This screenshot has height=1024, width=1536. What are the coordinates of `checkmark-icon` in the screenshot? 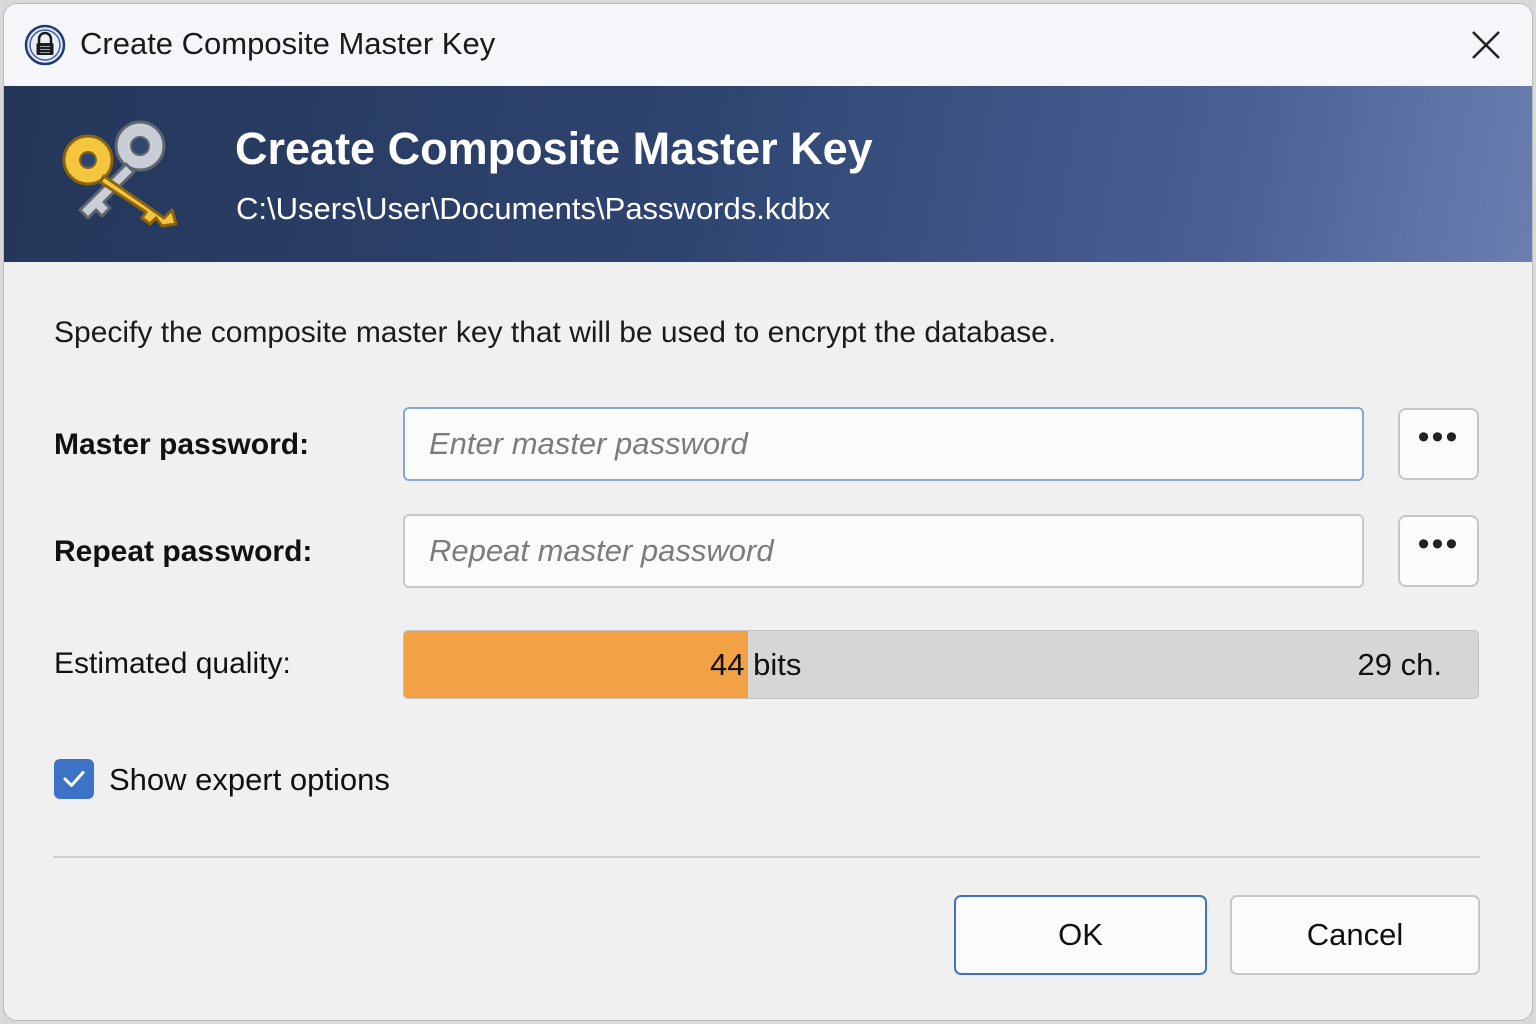 It's located at (74, 779).